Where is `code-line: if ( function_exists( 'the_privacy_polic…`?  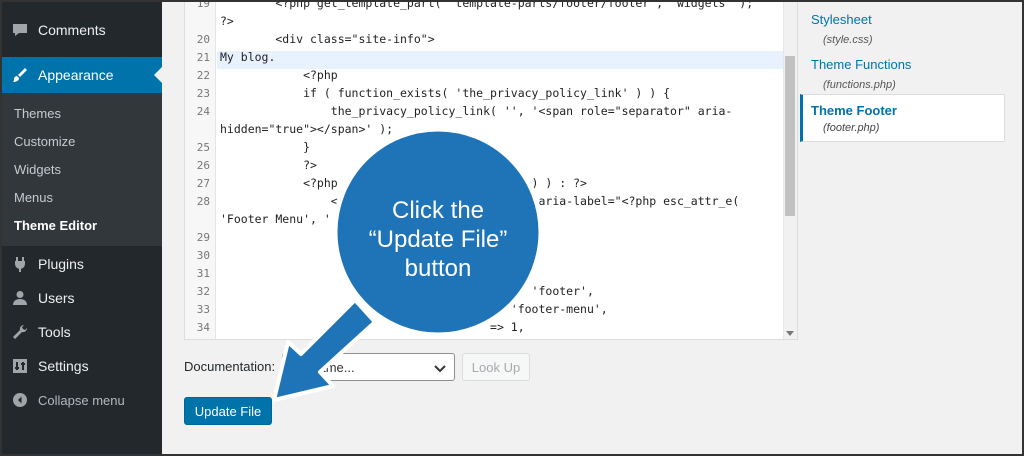
code-line: if ( function_exists( 'the_privacy_polic… is located at coordinates (445, 93).